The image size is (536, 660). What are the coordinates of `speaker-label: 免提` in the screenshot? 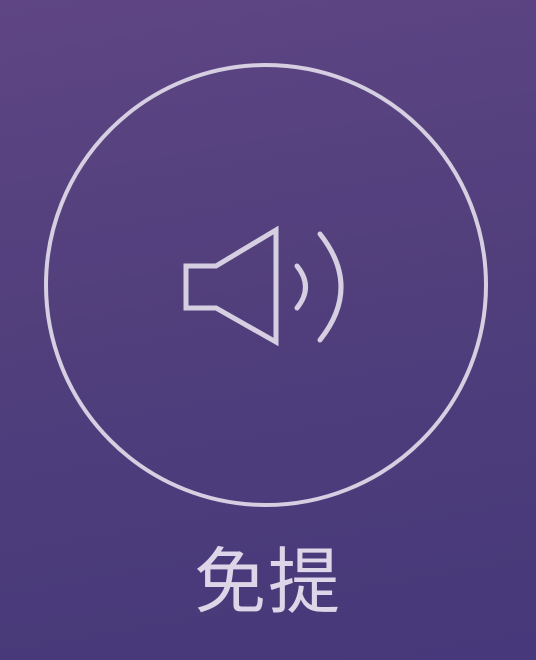 It's located at (268, 582).